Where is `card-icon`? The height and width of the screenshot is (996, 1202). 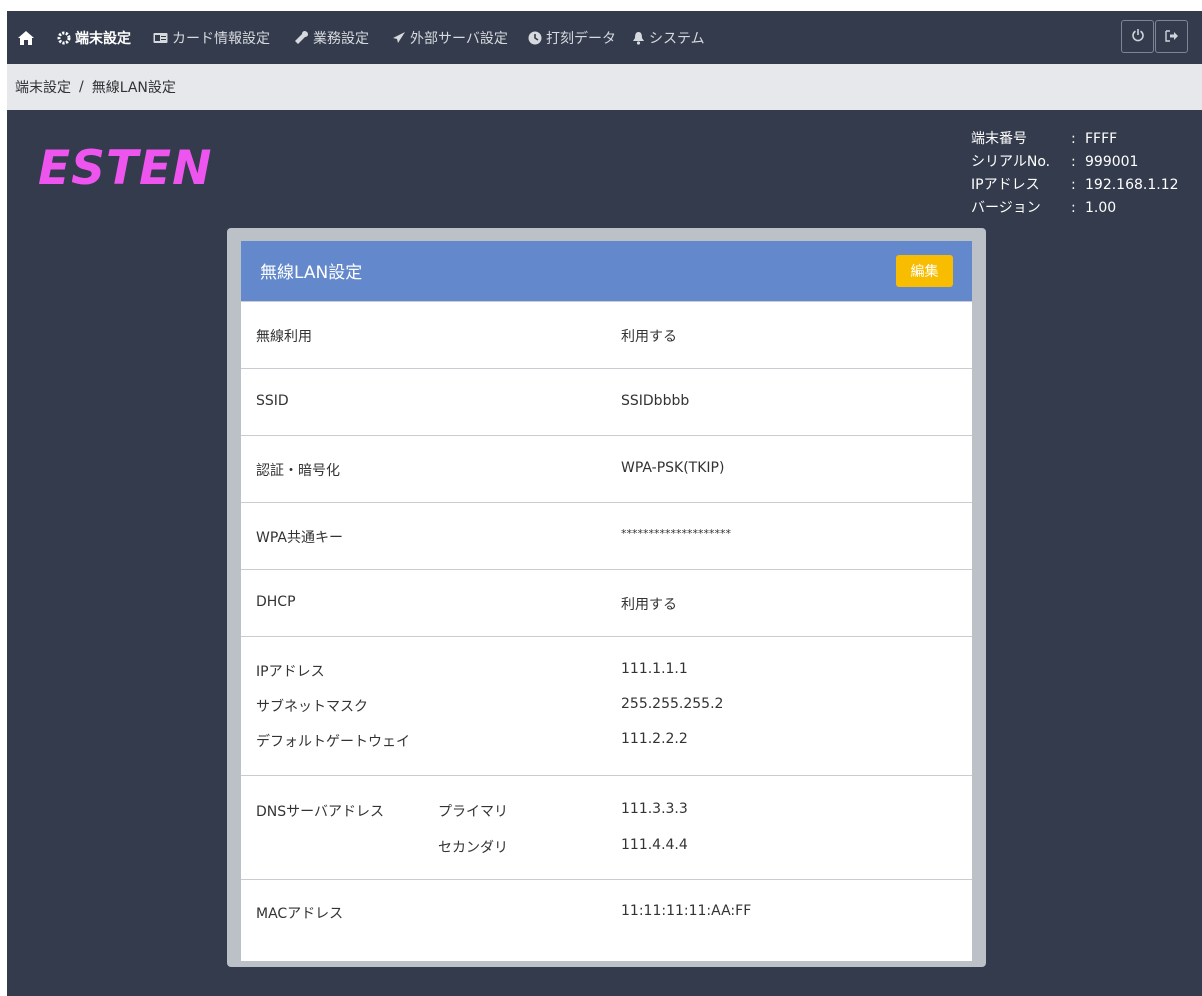
card-icon is located at coordinates (160, 38).